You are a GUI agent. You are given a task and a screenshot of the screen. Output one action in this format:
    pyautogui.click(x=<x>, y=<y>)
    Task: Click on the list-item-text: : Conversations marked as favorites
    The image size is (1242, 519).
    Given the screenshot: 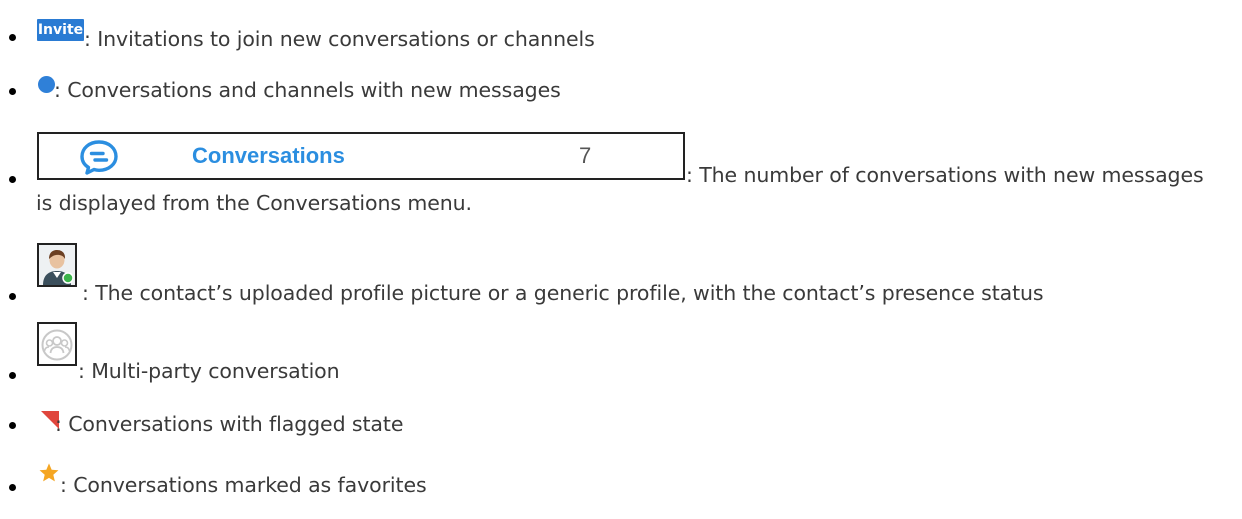 What is the action you would take?
    pyautogui.click(x=243, y=485)
    